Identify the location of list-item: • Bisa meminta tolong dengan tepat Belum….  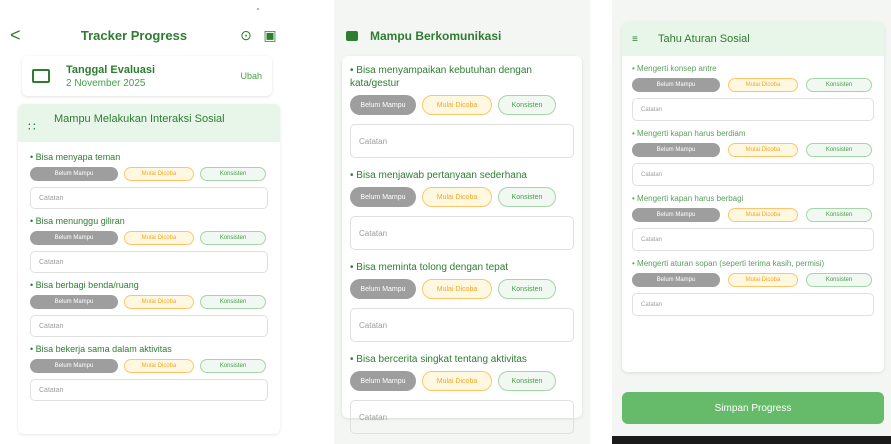
(462, 301).